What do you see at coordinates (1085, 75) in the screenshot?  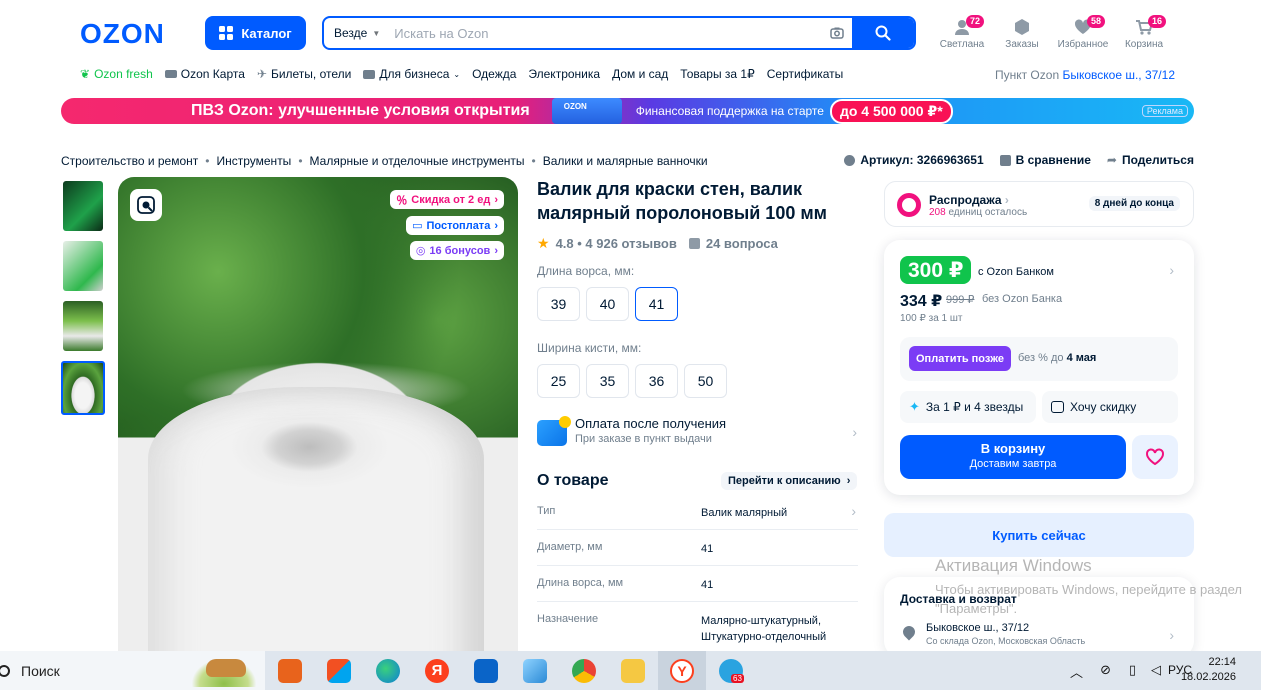 I see `pickup-point: Пункт Ozon Быковское ш., 37/12` at bounding box center [1085, 75].